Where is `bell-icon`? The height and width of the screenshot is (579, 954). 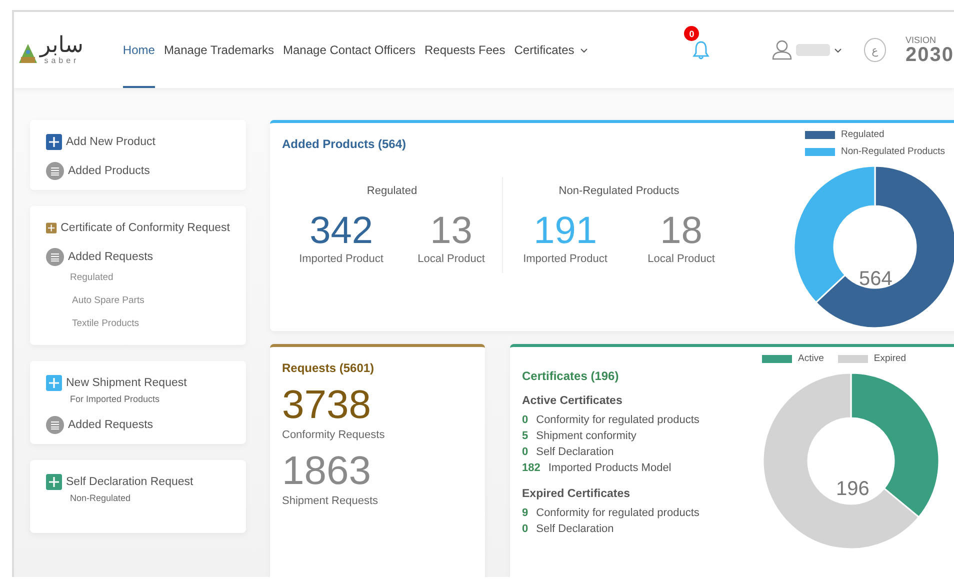
bell-icon is located at coordinates (701, 50).